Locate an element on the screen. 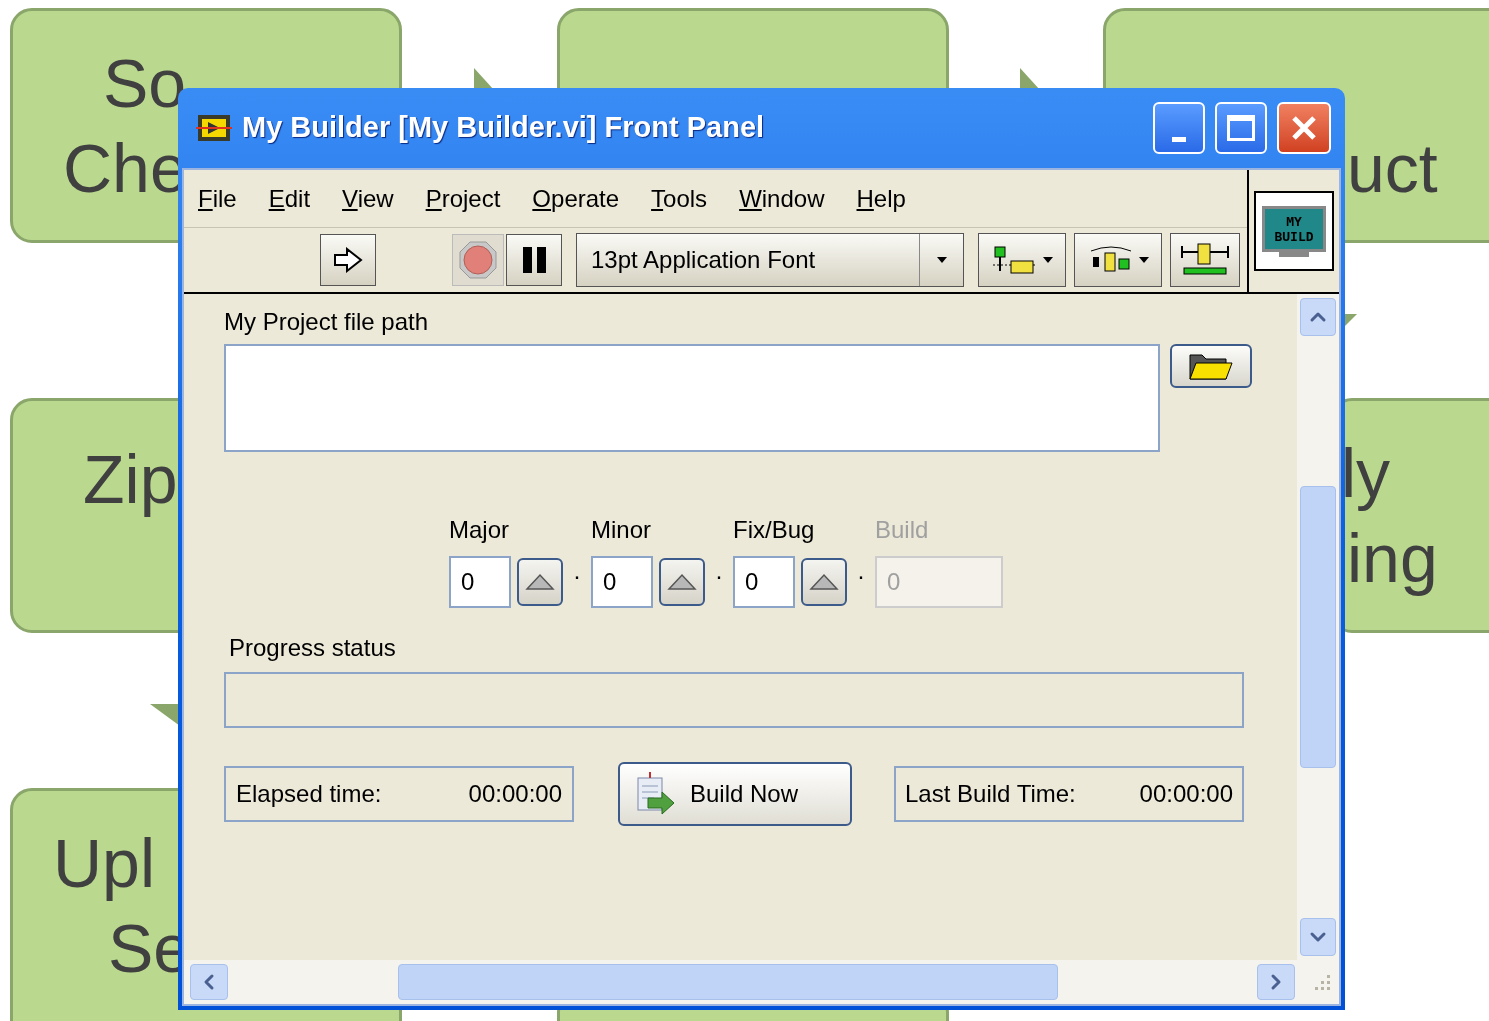 Image resolution: width=1489 pixels, height=1021 pixels. minimize-button is located at coordinates (1179, 128).